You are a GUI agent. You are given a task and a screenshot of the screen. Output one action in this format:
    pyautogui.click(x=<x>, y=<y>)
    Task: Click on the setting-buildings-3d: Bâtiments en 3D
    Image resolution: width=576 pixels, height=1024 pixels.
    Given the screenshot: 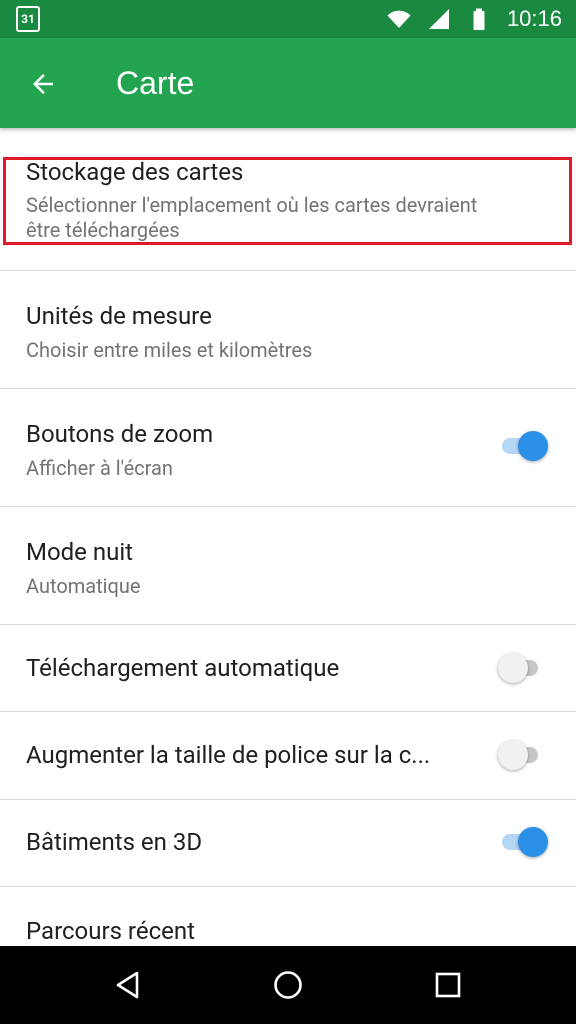 What is the action you would take?
    pyautogui.click(x=288, y=843)
    